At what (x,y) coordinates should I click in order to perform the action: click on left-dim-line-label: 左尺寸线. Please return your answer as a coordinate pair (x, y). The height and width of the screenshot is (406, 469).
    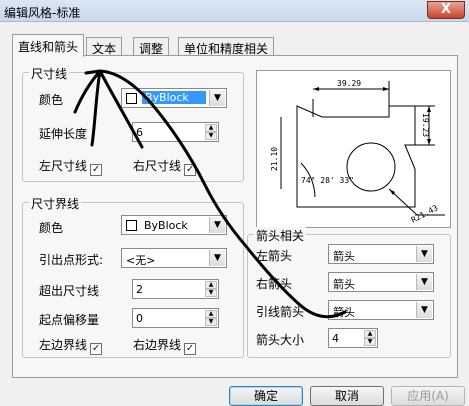
    Looking at the image, I should click on (63, 166).